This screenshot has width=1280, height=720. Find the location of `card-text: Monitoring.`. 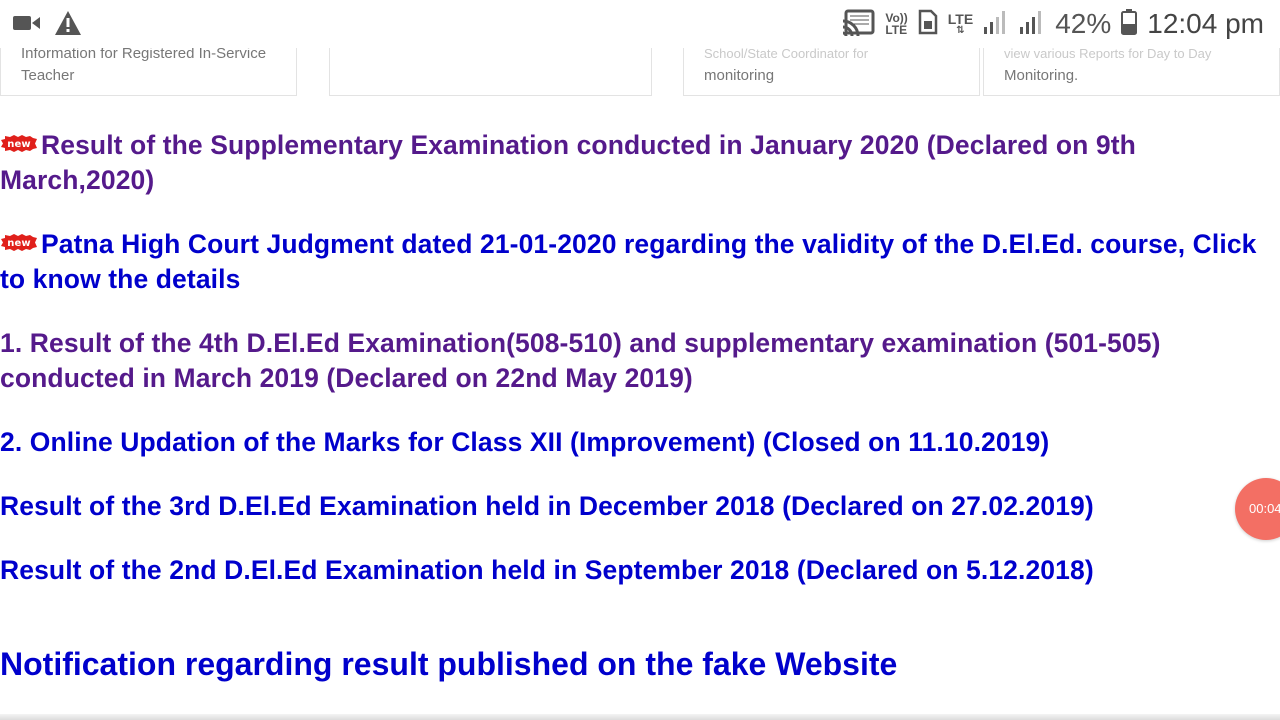

card-text: Monitoring. is located at coordinates (1041, 75).